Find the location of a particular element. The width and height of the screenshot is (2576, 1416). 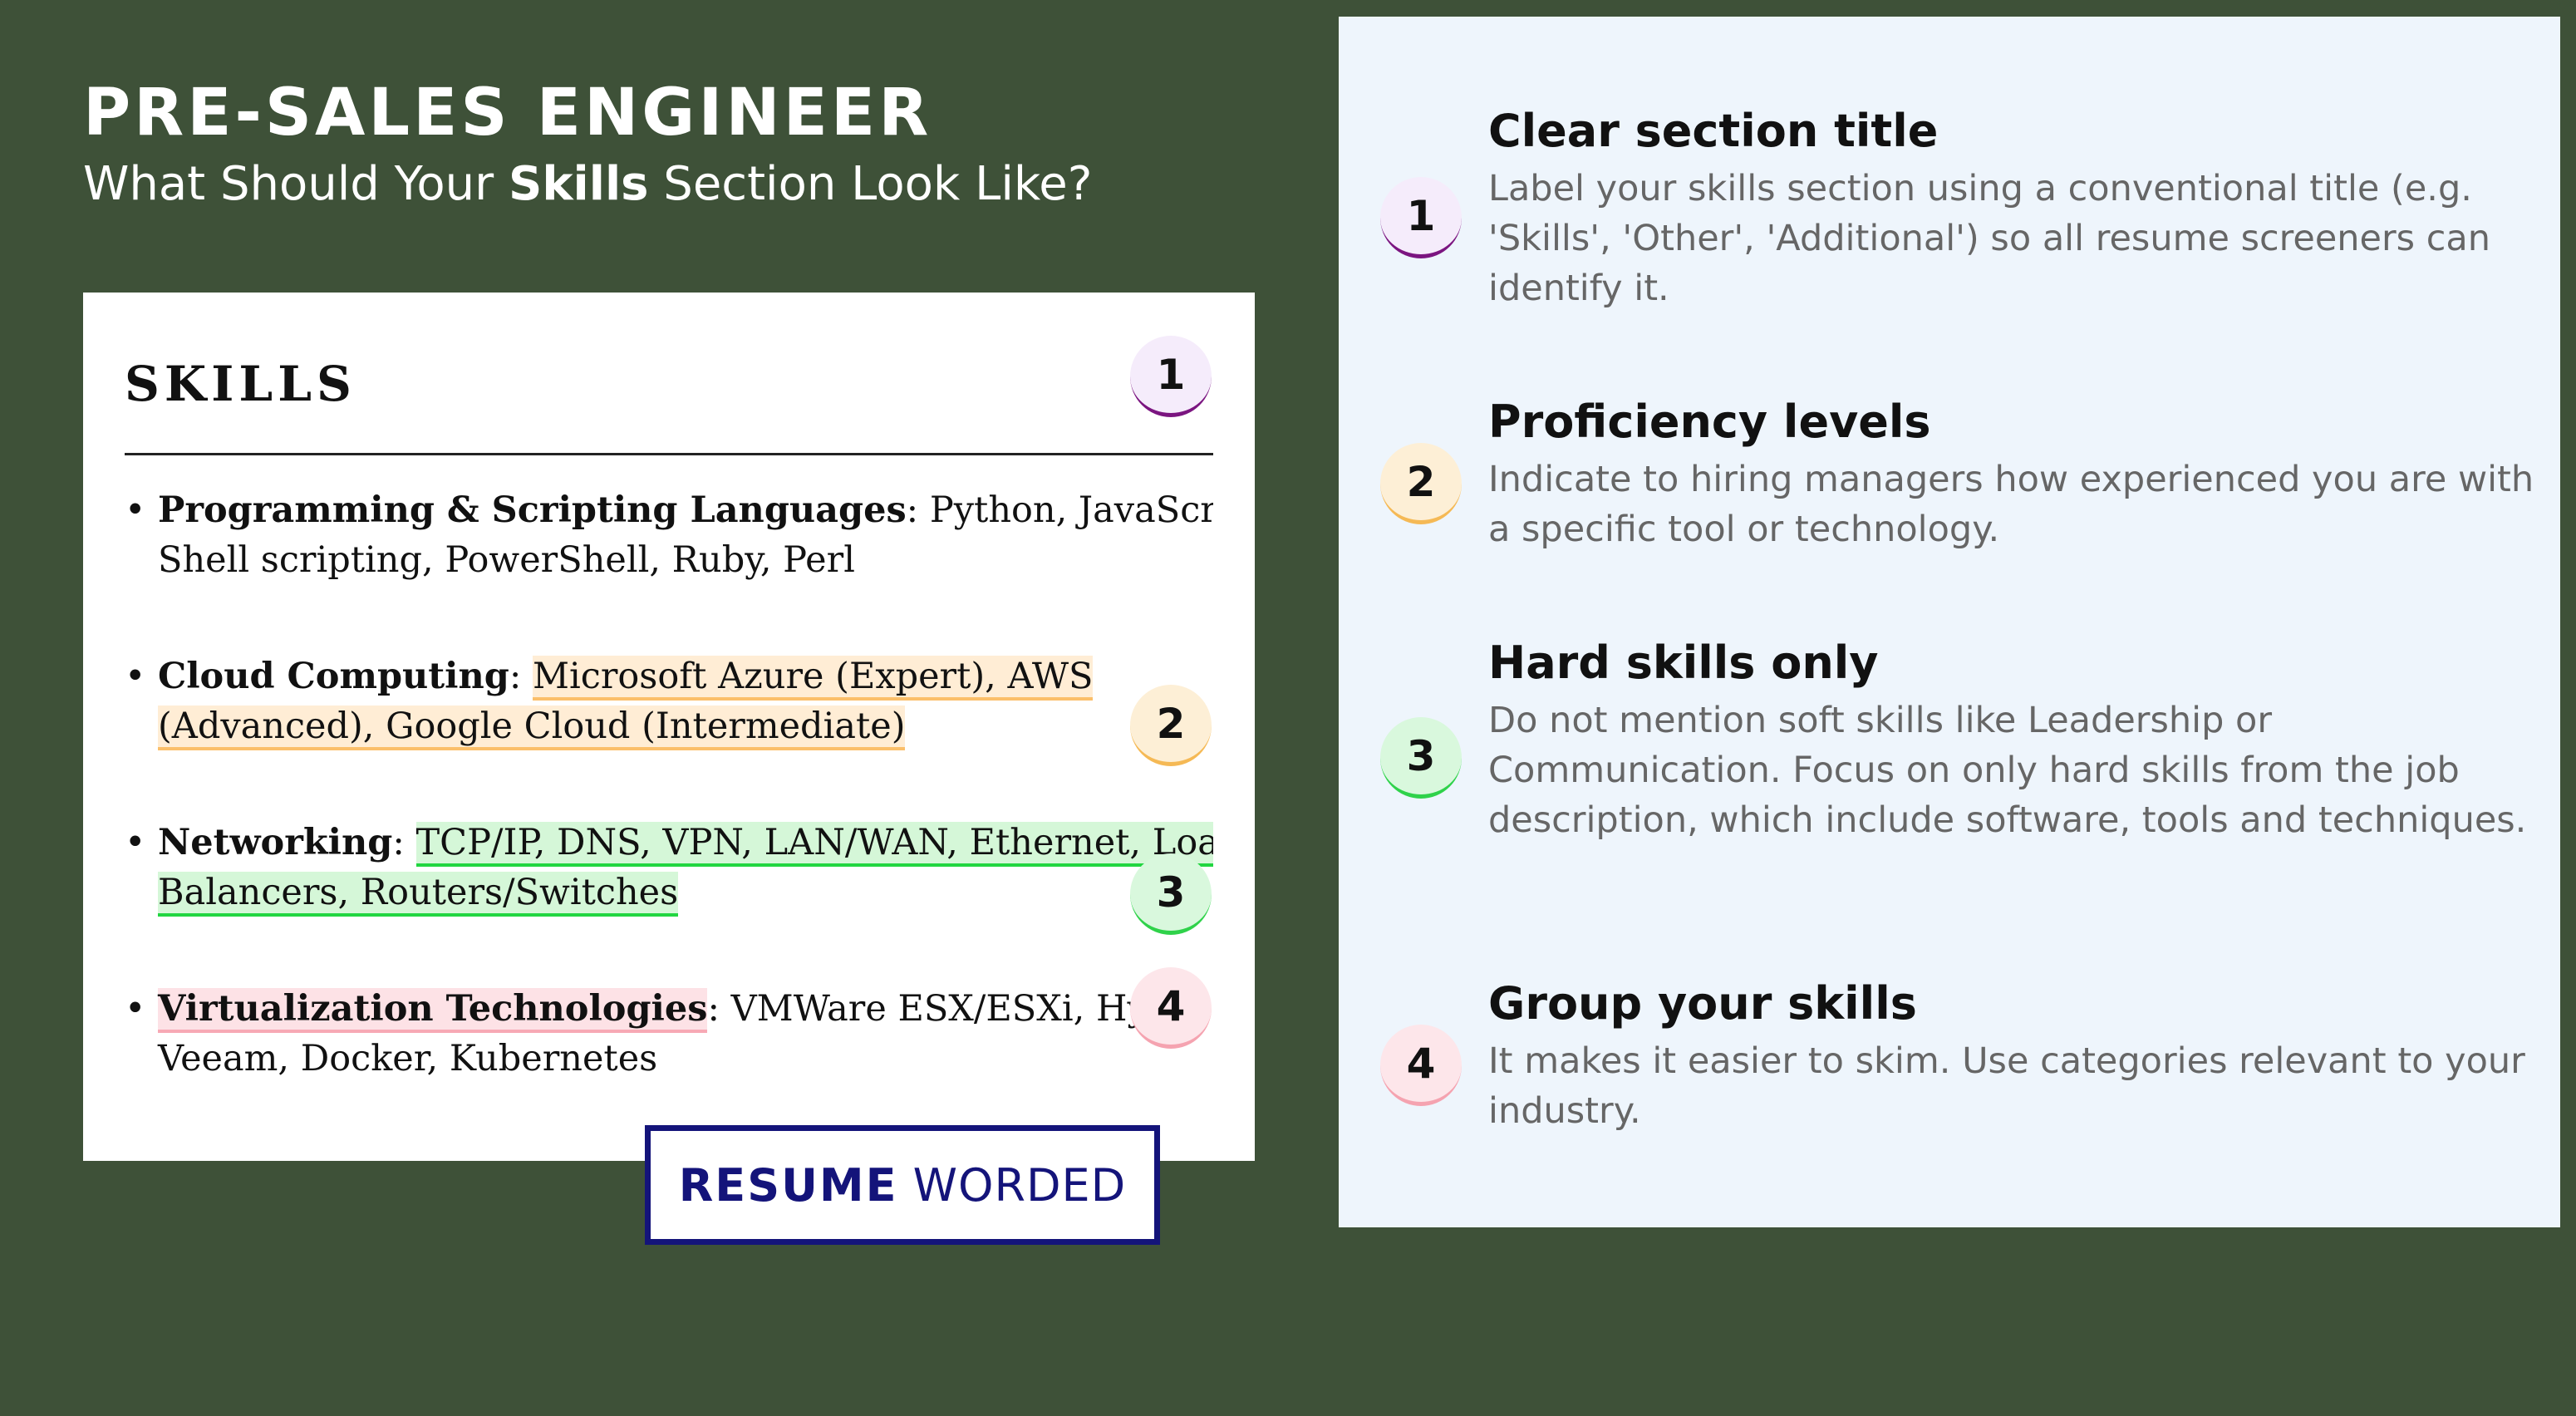

job-title: PRE-SALES ENGINEER is located at coordinates (508, 113).